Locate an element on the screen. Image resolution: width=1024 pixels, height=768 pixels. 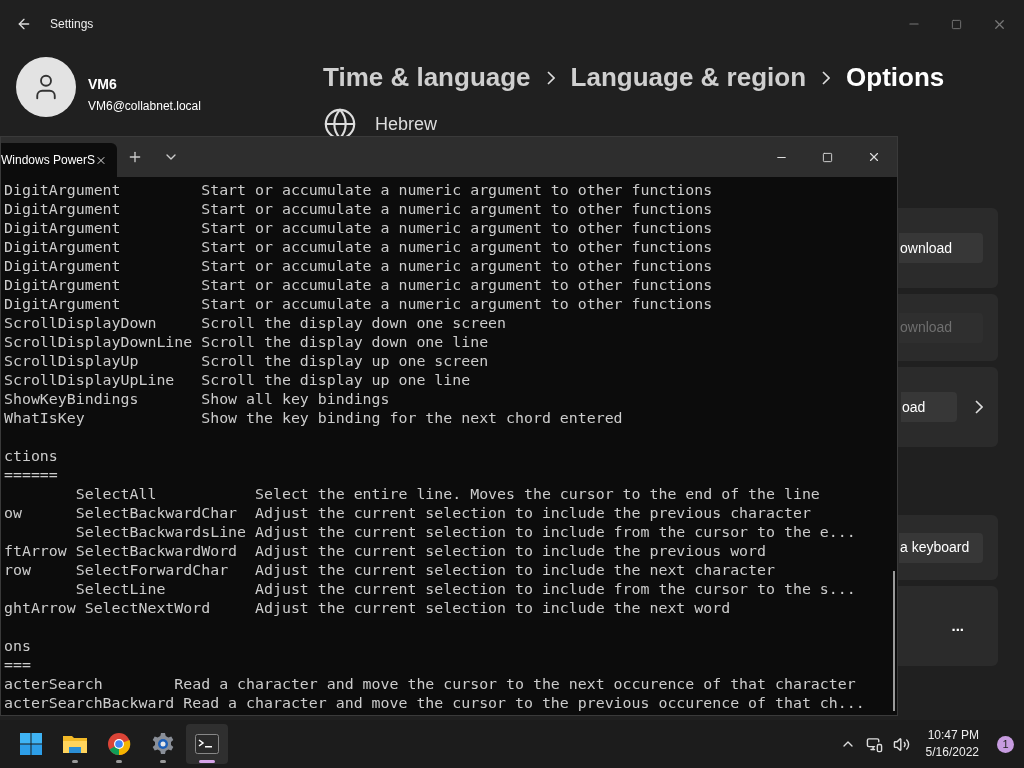
action-button: a keyboard is located at coordinates (941, 547).